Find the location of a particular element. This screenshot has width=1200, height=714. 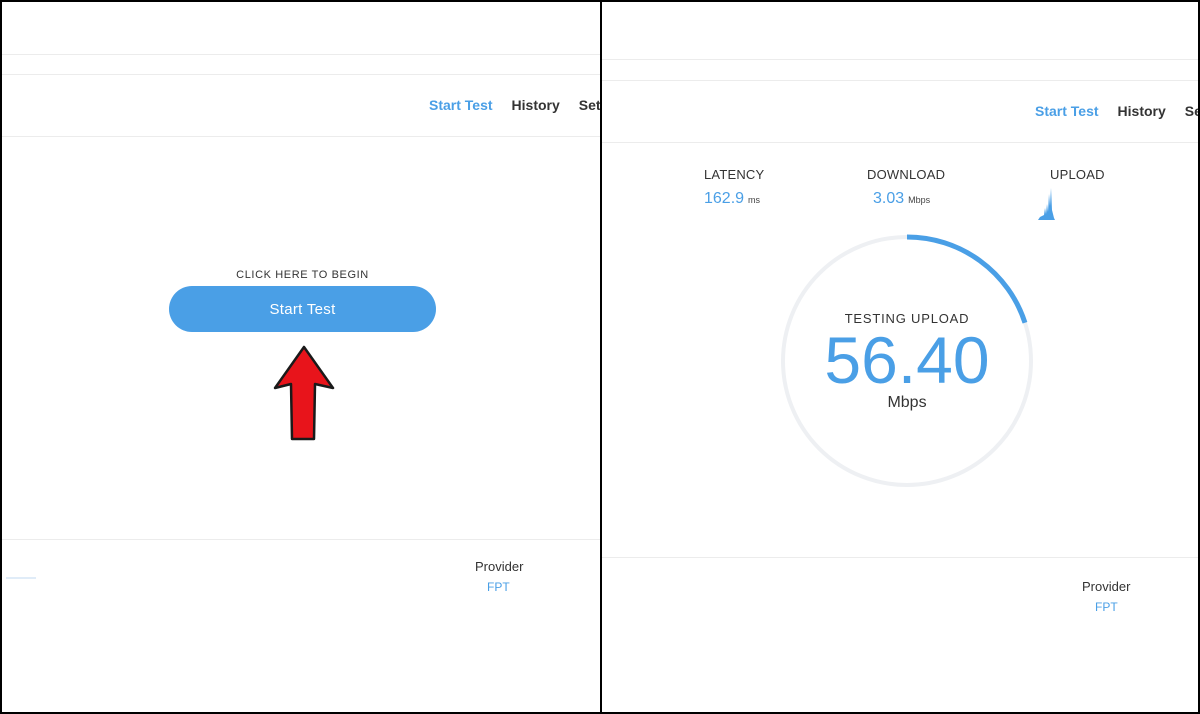

nav-bar: Start Test History Se is located at coordinates (1116, 111).